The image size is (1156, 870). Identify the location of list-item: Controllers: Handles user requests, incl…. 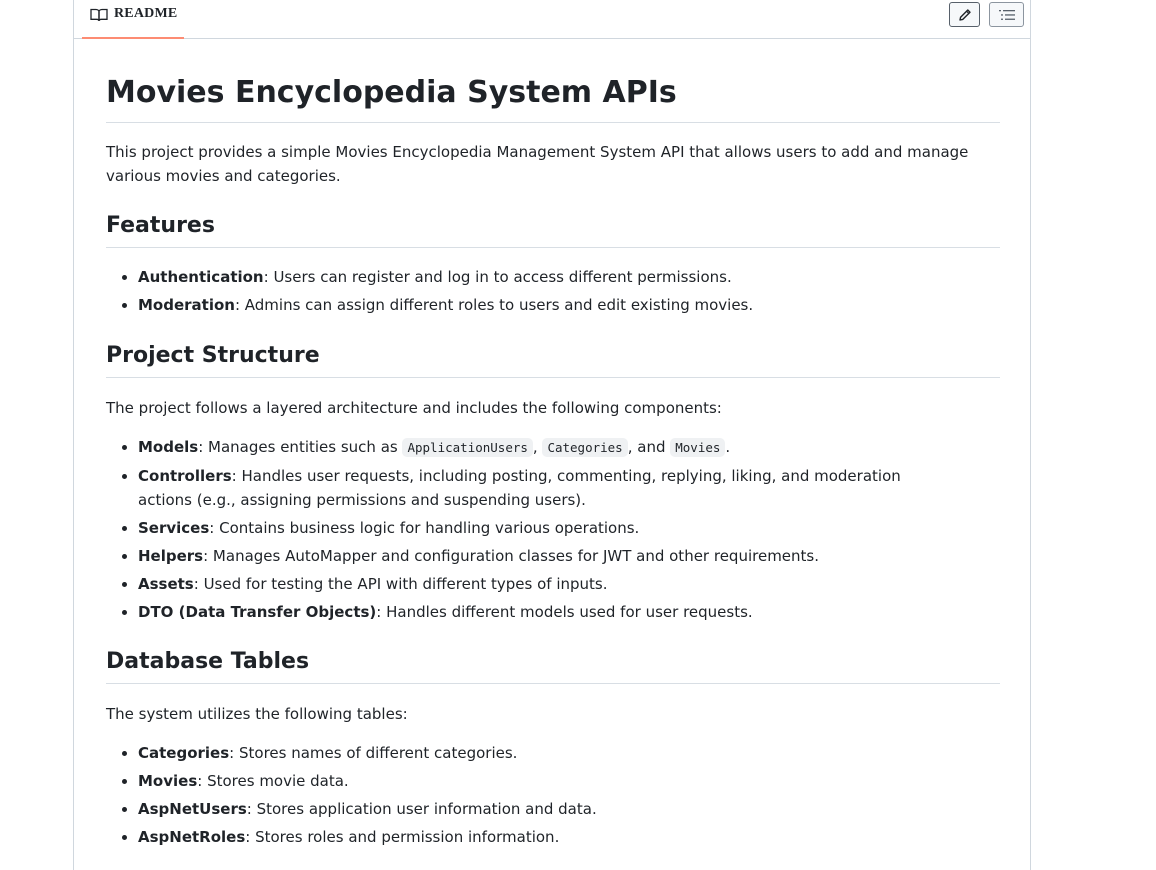
(527, 488).